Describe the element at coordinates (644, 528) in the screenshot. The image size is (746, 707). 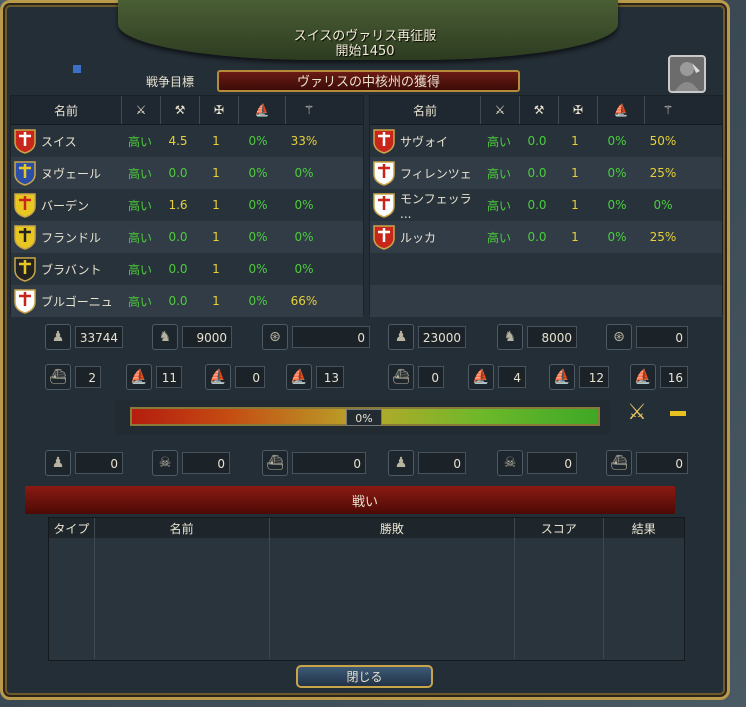
I see `col-result: 結果` at that location.